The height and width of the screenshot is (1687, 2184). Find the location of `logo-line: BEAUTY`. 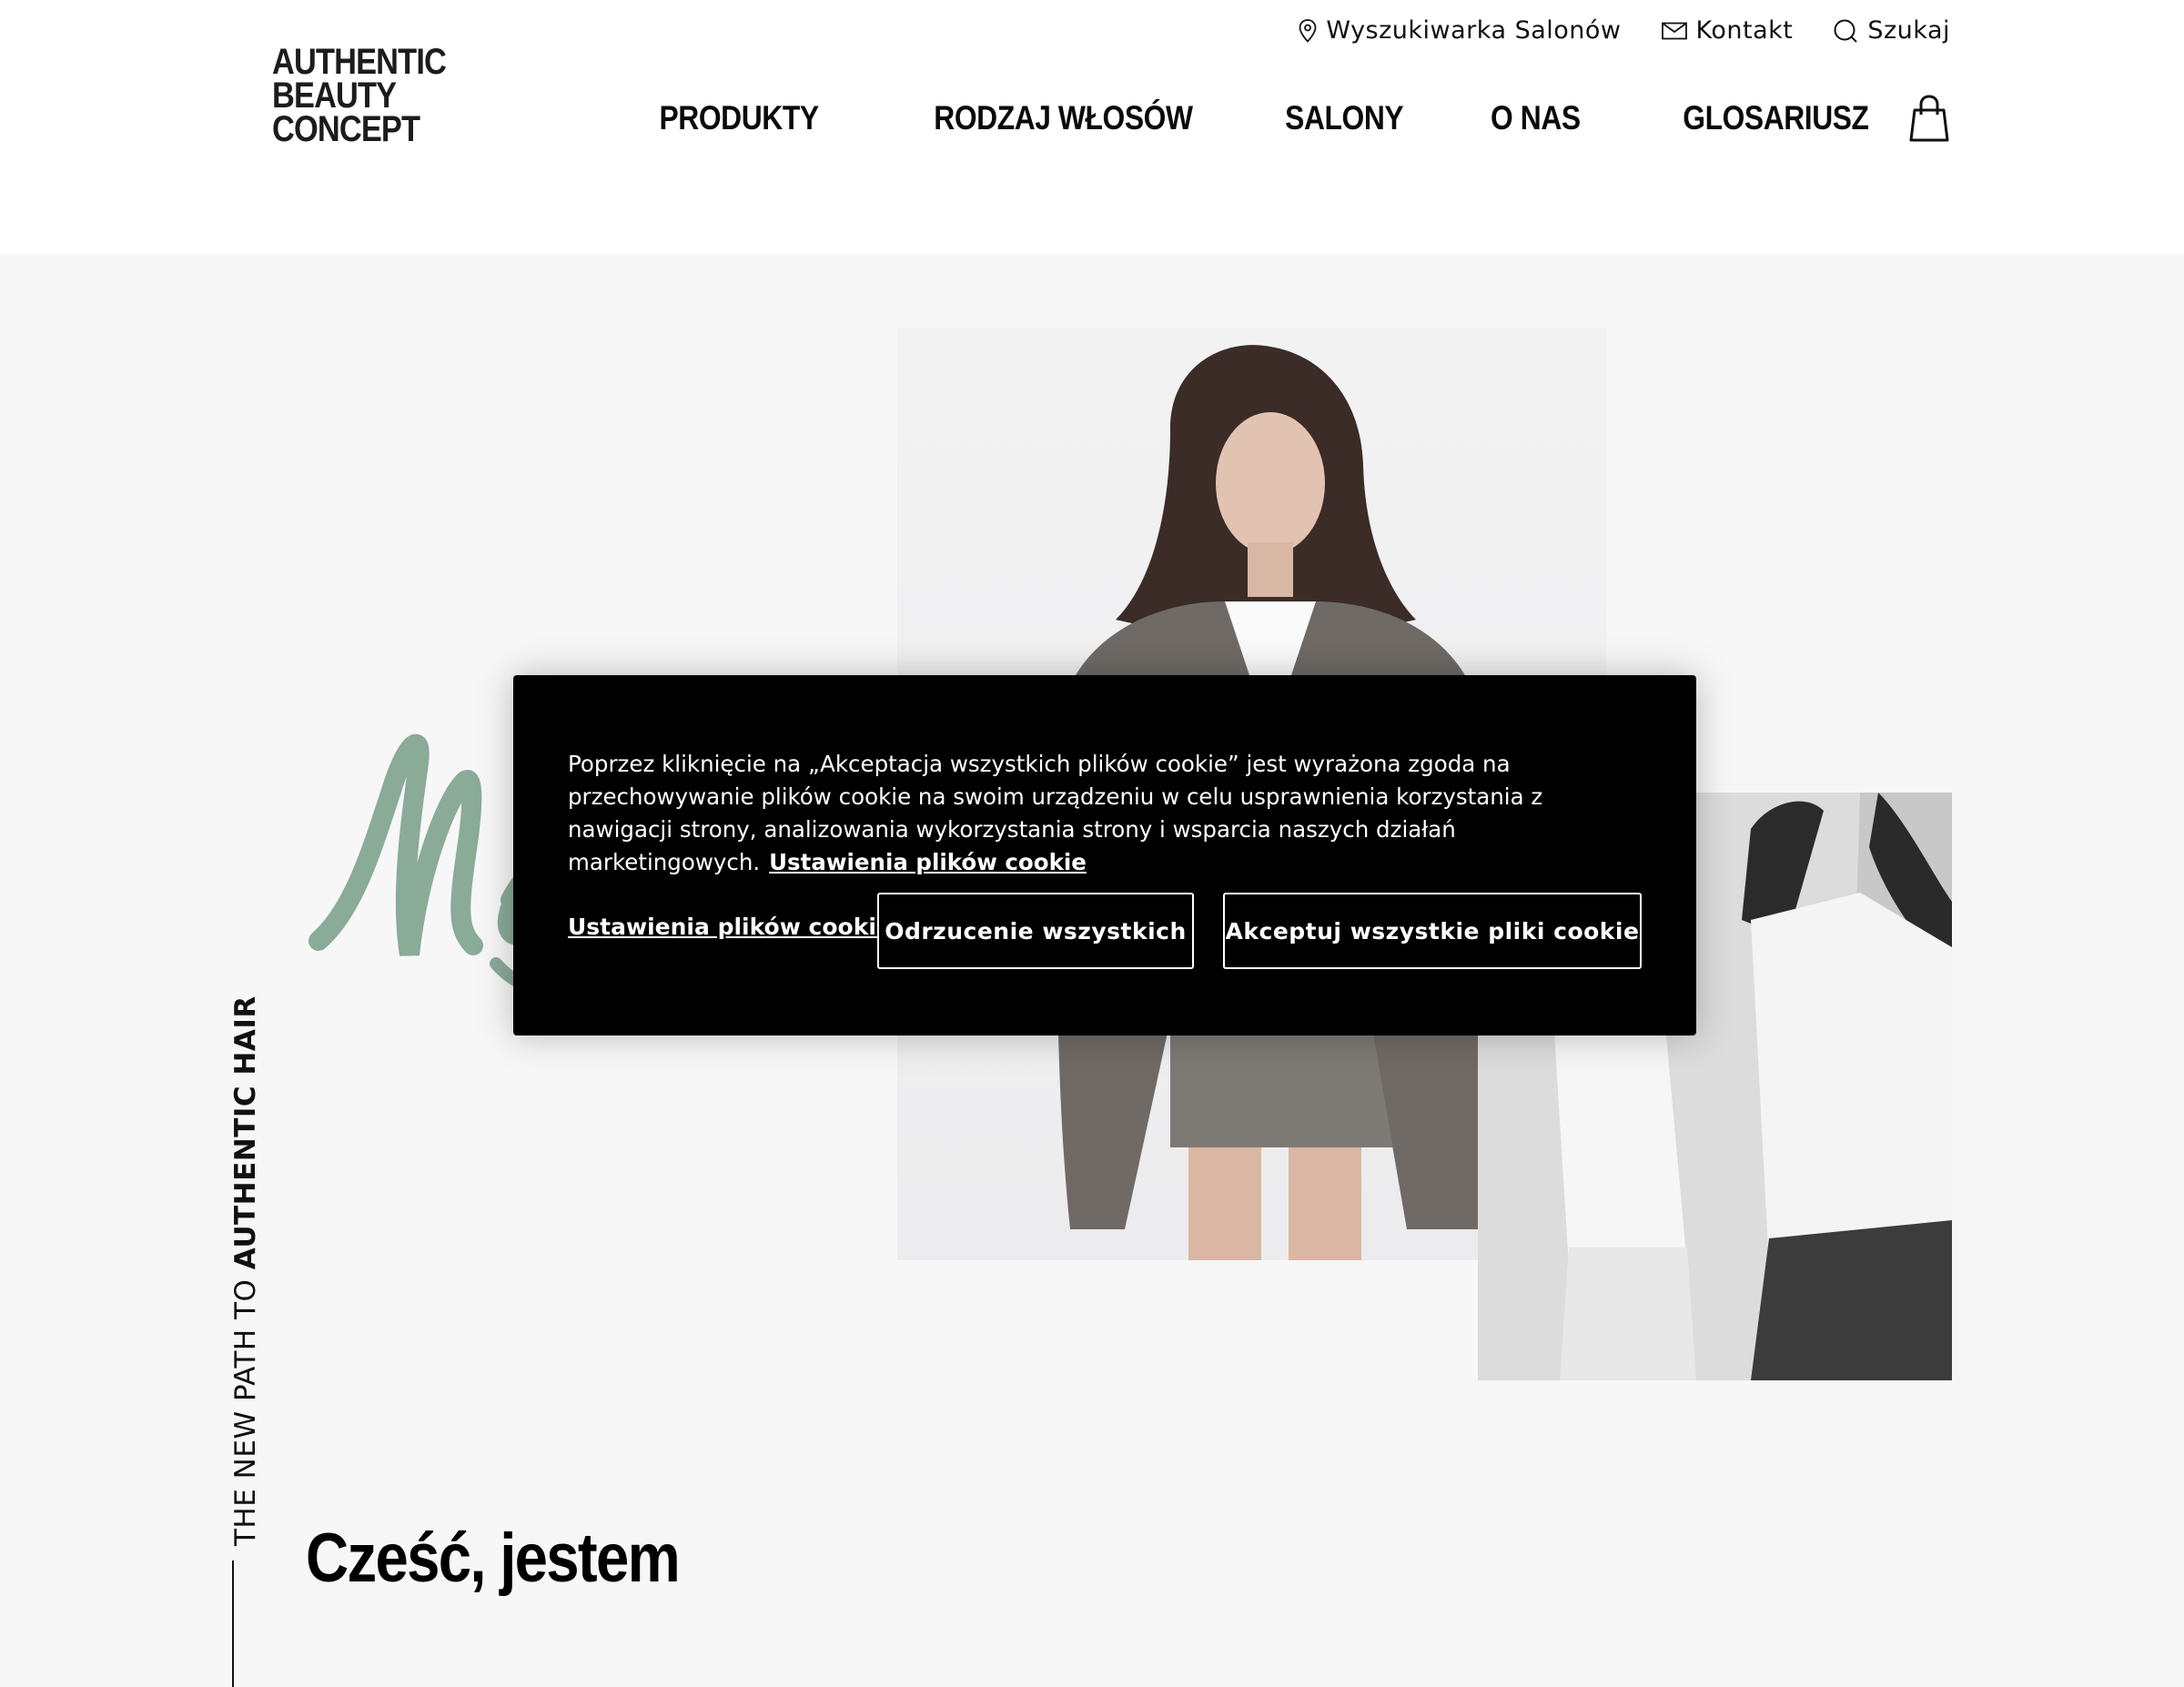

logo-line: BEAUTY is located at coordinates (335, 96).